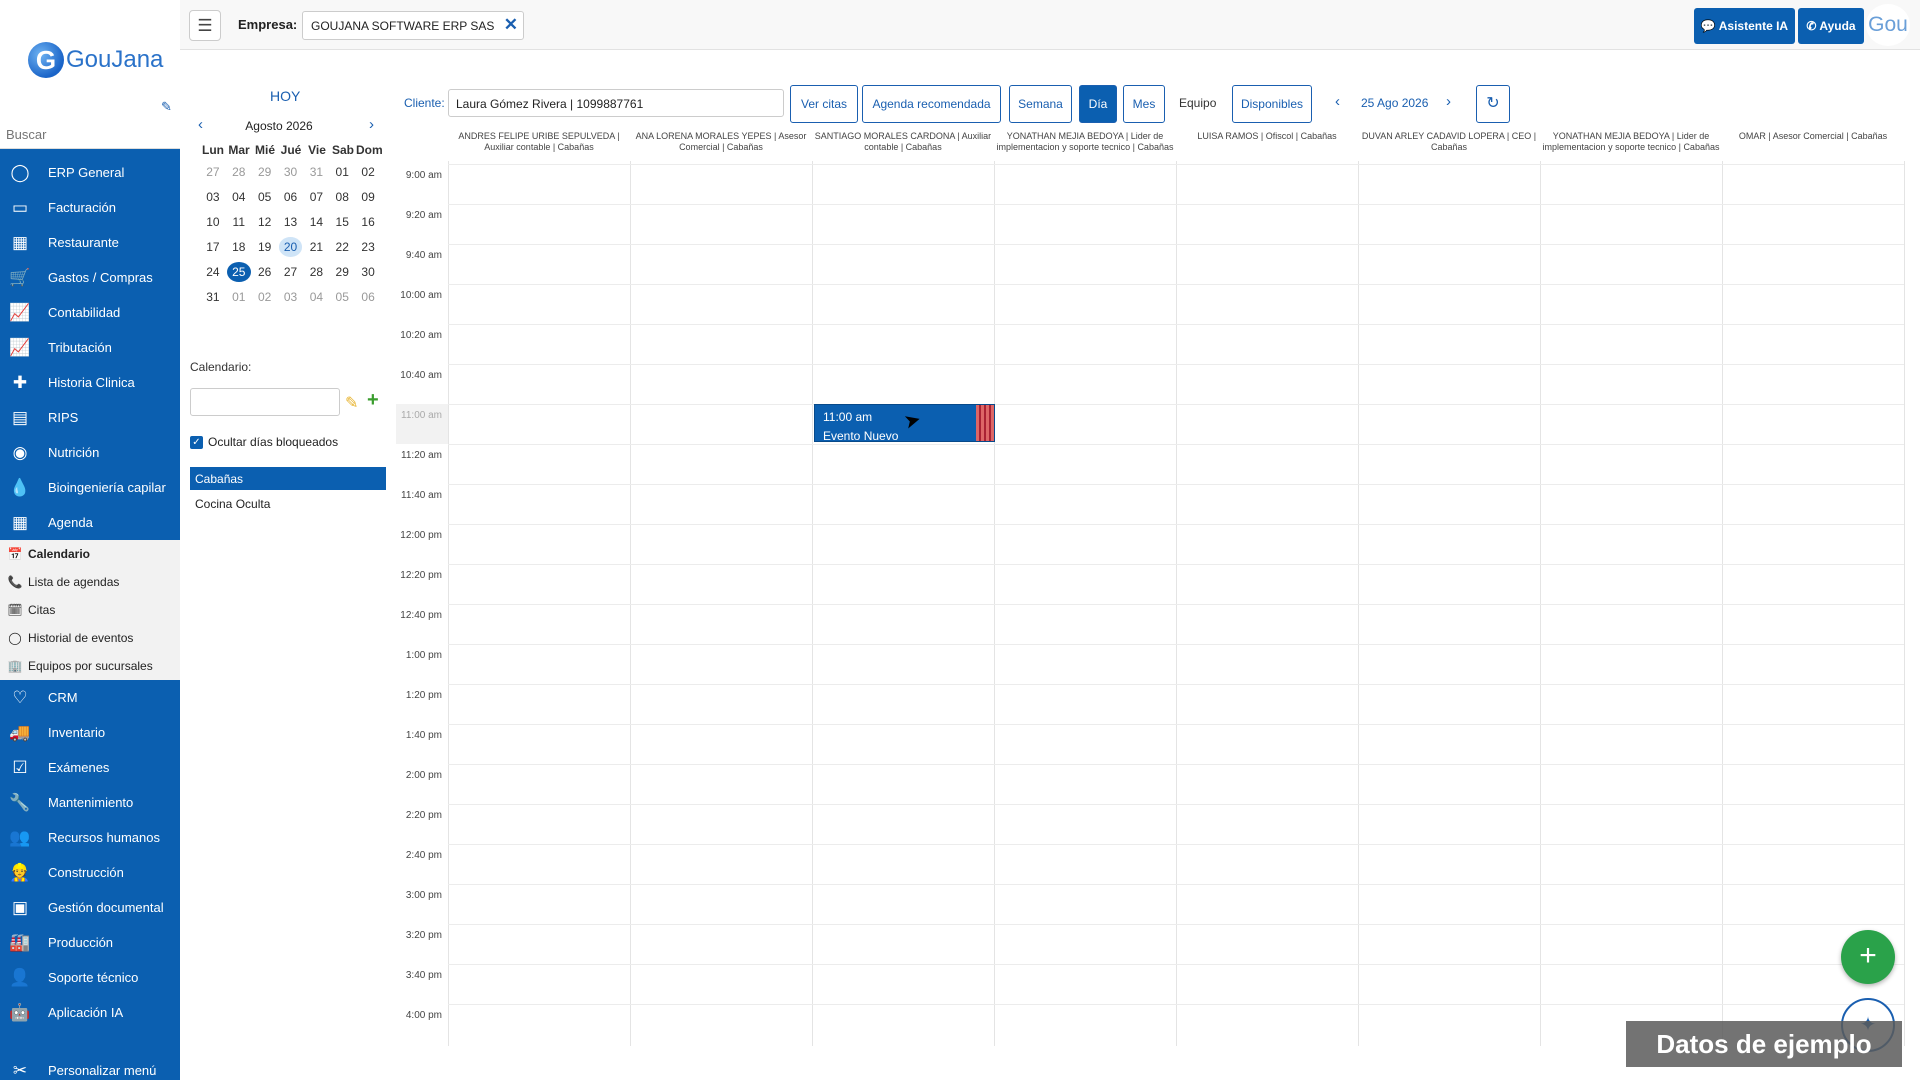  Describe the element at coordinates (213, 297) in the screenshot. I see `day-cell: 31` at that location.